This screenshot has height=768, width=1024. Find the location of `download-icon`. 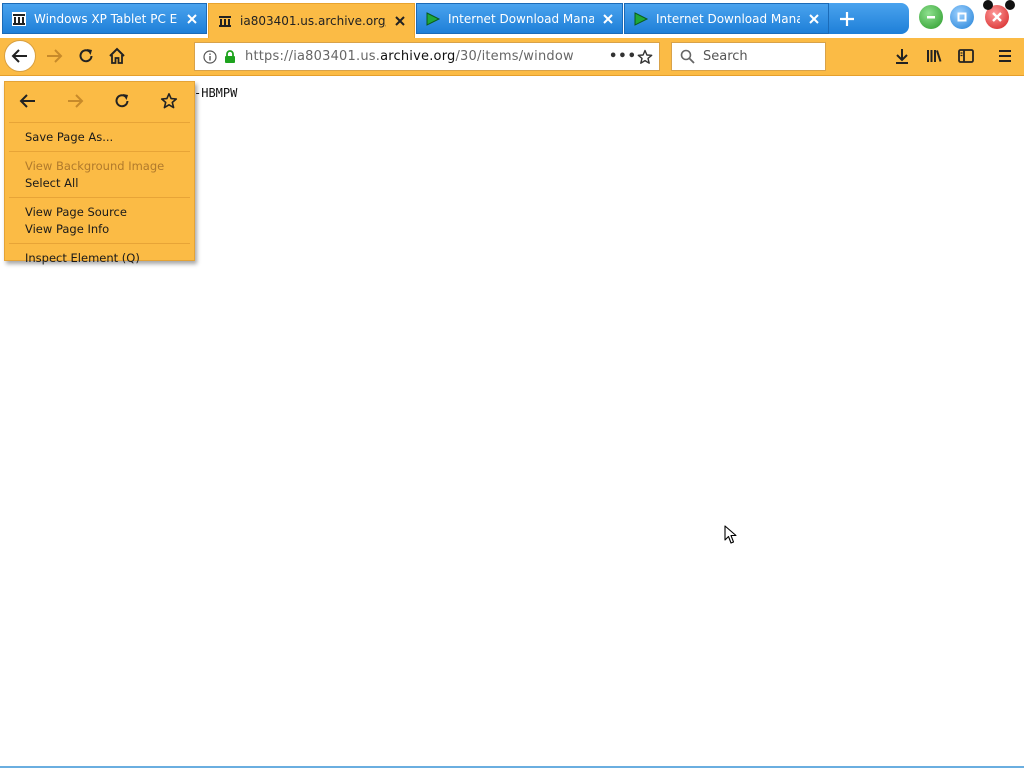

download-icon is located at coordinates (902, 56).